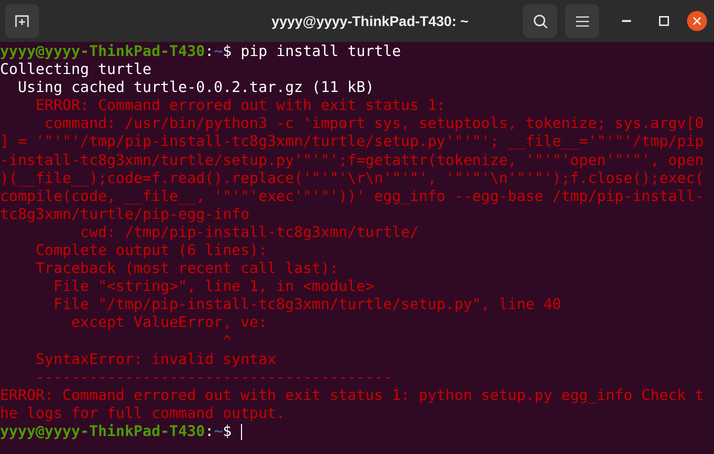  I want to click on output-line: Collecting turtle, so click(76, 70).